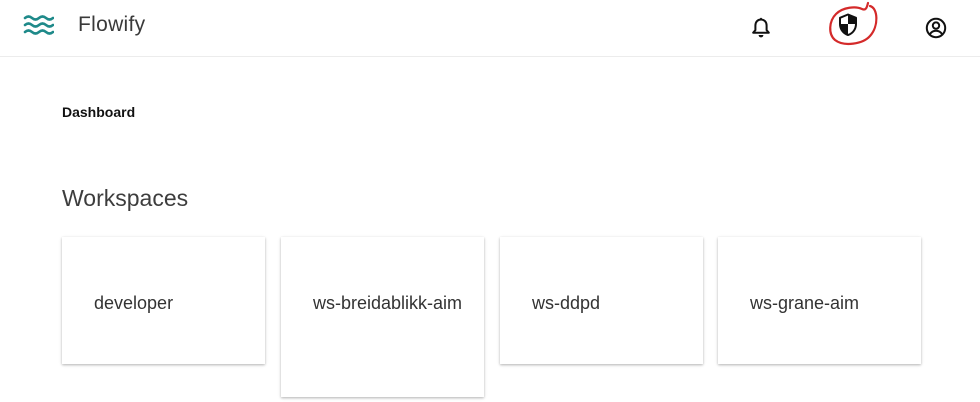  I want to click on workspace-card-label: ws-ddpd, so click(566, 303).